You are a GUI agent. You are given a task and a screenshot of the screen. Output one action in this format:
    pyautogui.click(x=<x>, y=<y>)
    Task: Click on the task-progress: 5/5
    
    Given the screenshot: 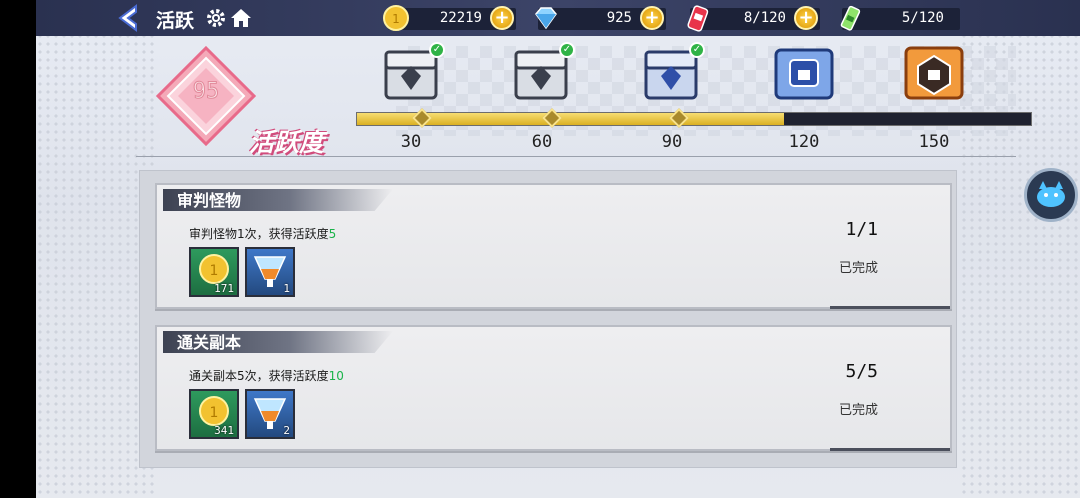 What is the action you would take?
    pyautogui.click(x=861, y=371)
    